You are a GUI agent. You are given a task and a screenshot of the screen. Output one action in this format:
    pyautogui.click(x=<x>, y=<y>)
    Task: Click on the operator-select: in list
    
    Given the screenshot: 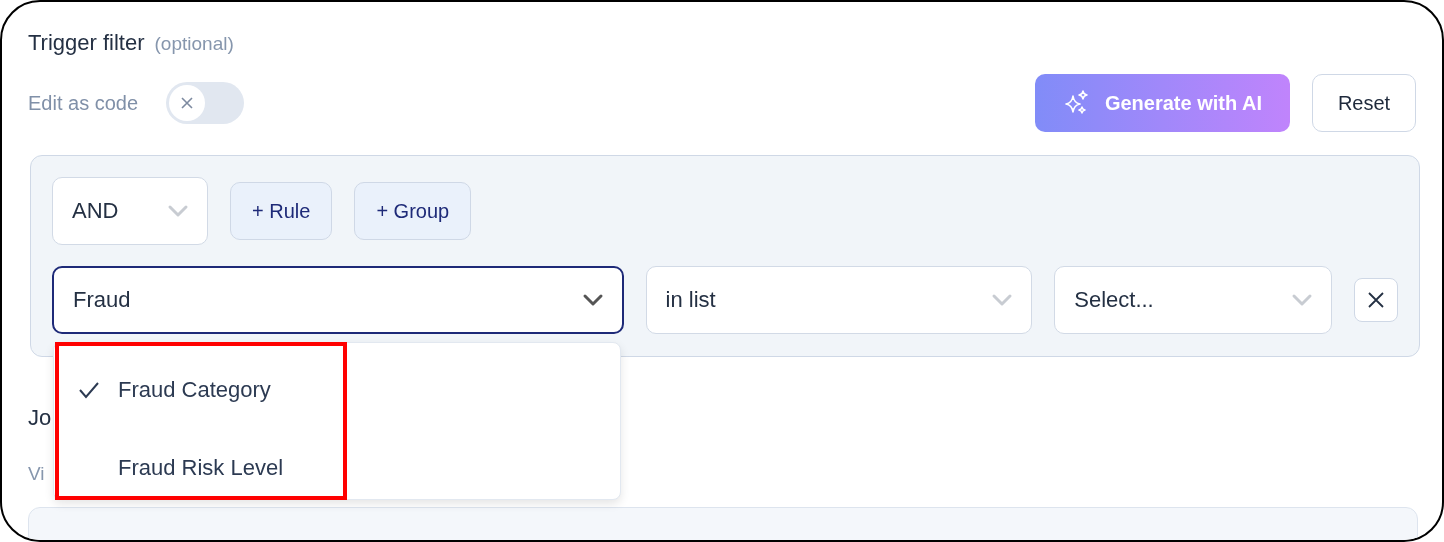 What is the action you would take?
    pyautogui.click(x=839, y=300)
    